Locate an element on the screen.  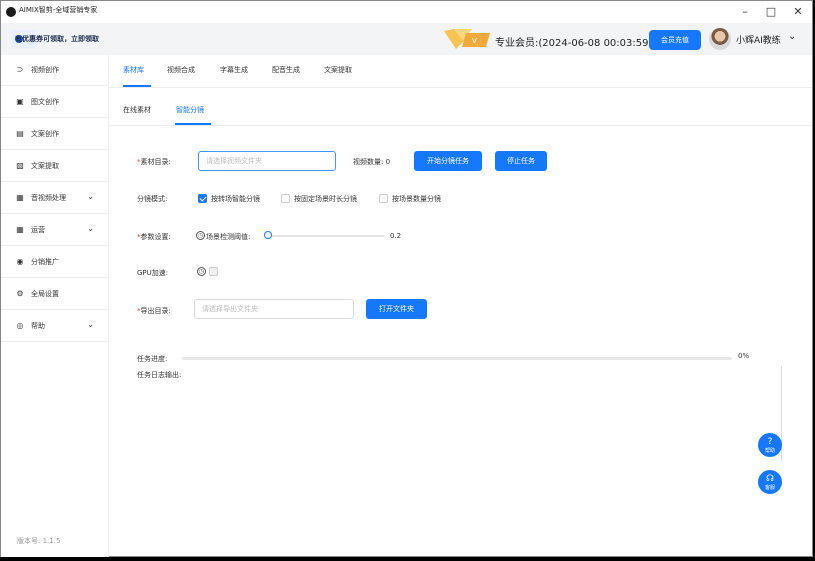
headset-icon: ☊ is located at coordinates (770, 479).